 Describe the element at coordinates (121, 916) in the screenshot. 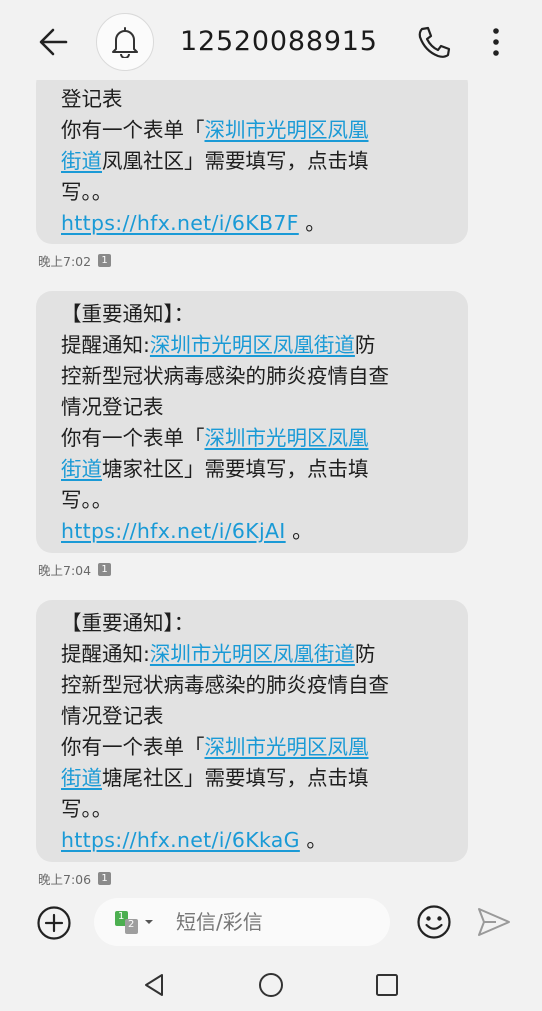

I see `sim-selected-label: 1` at that location.